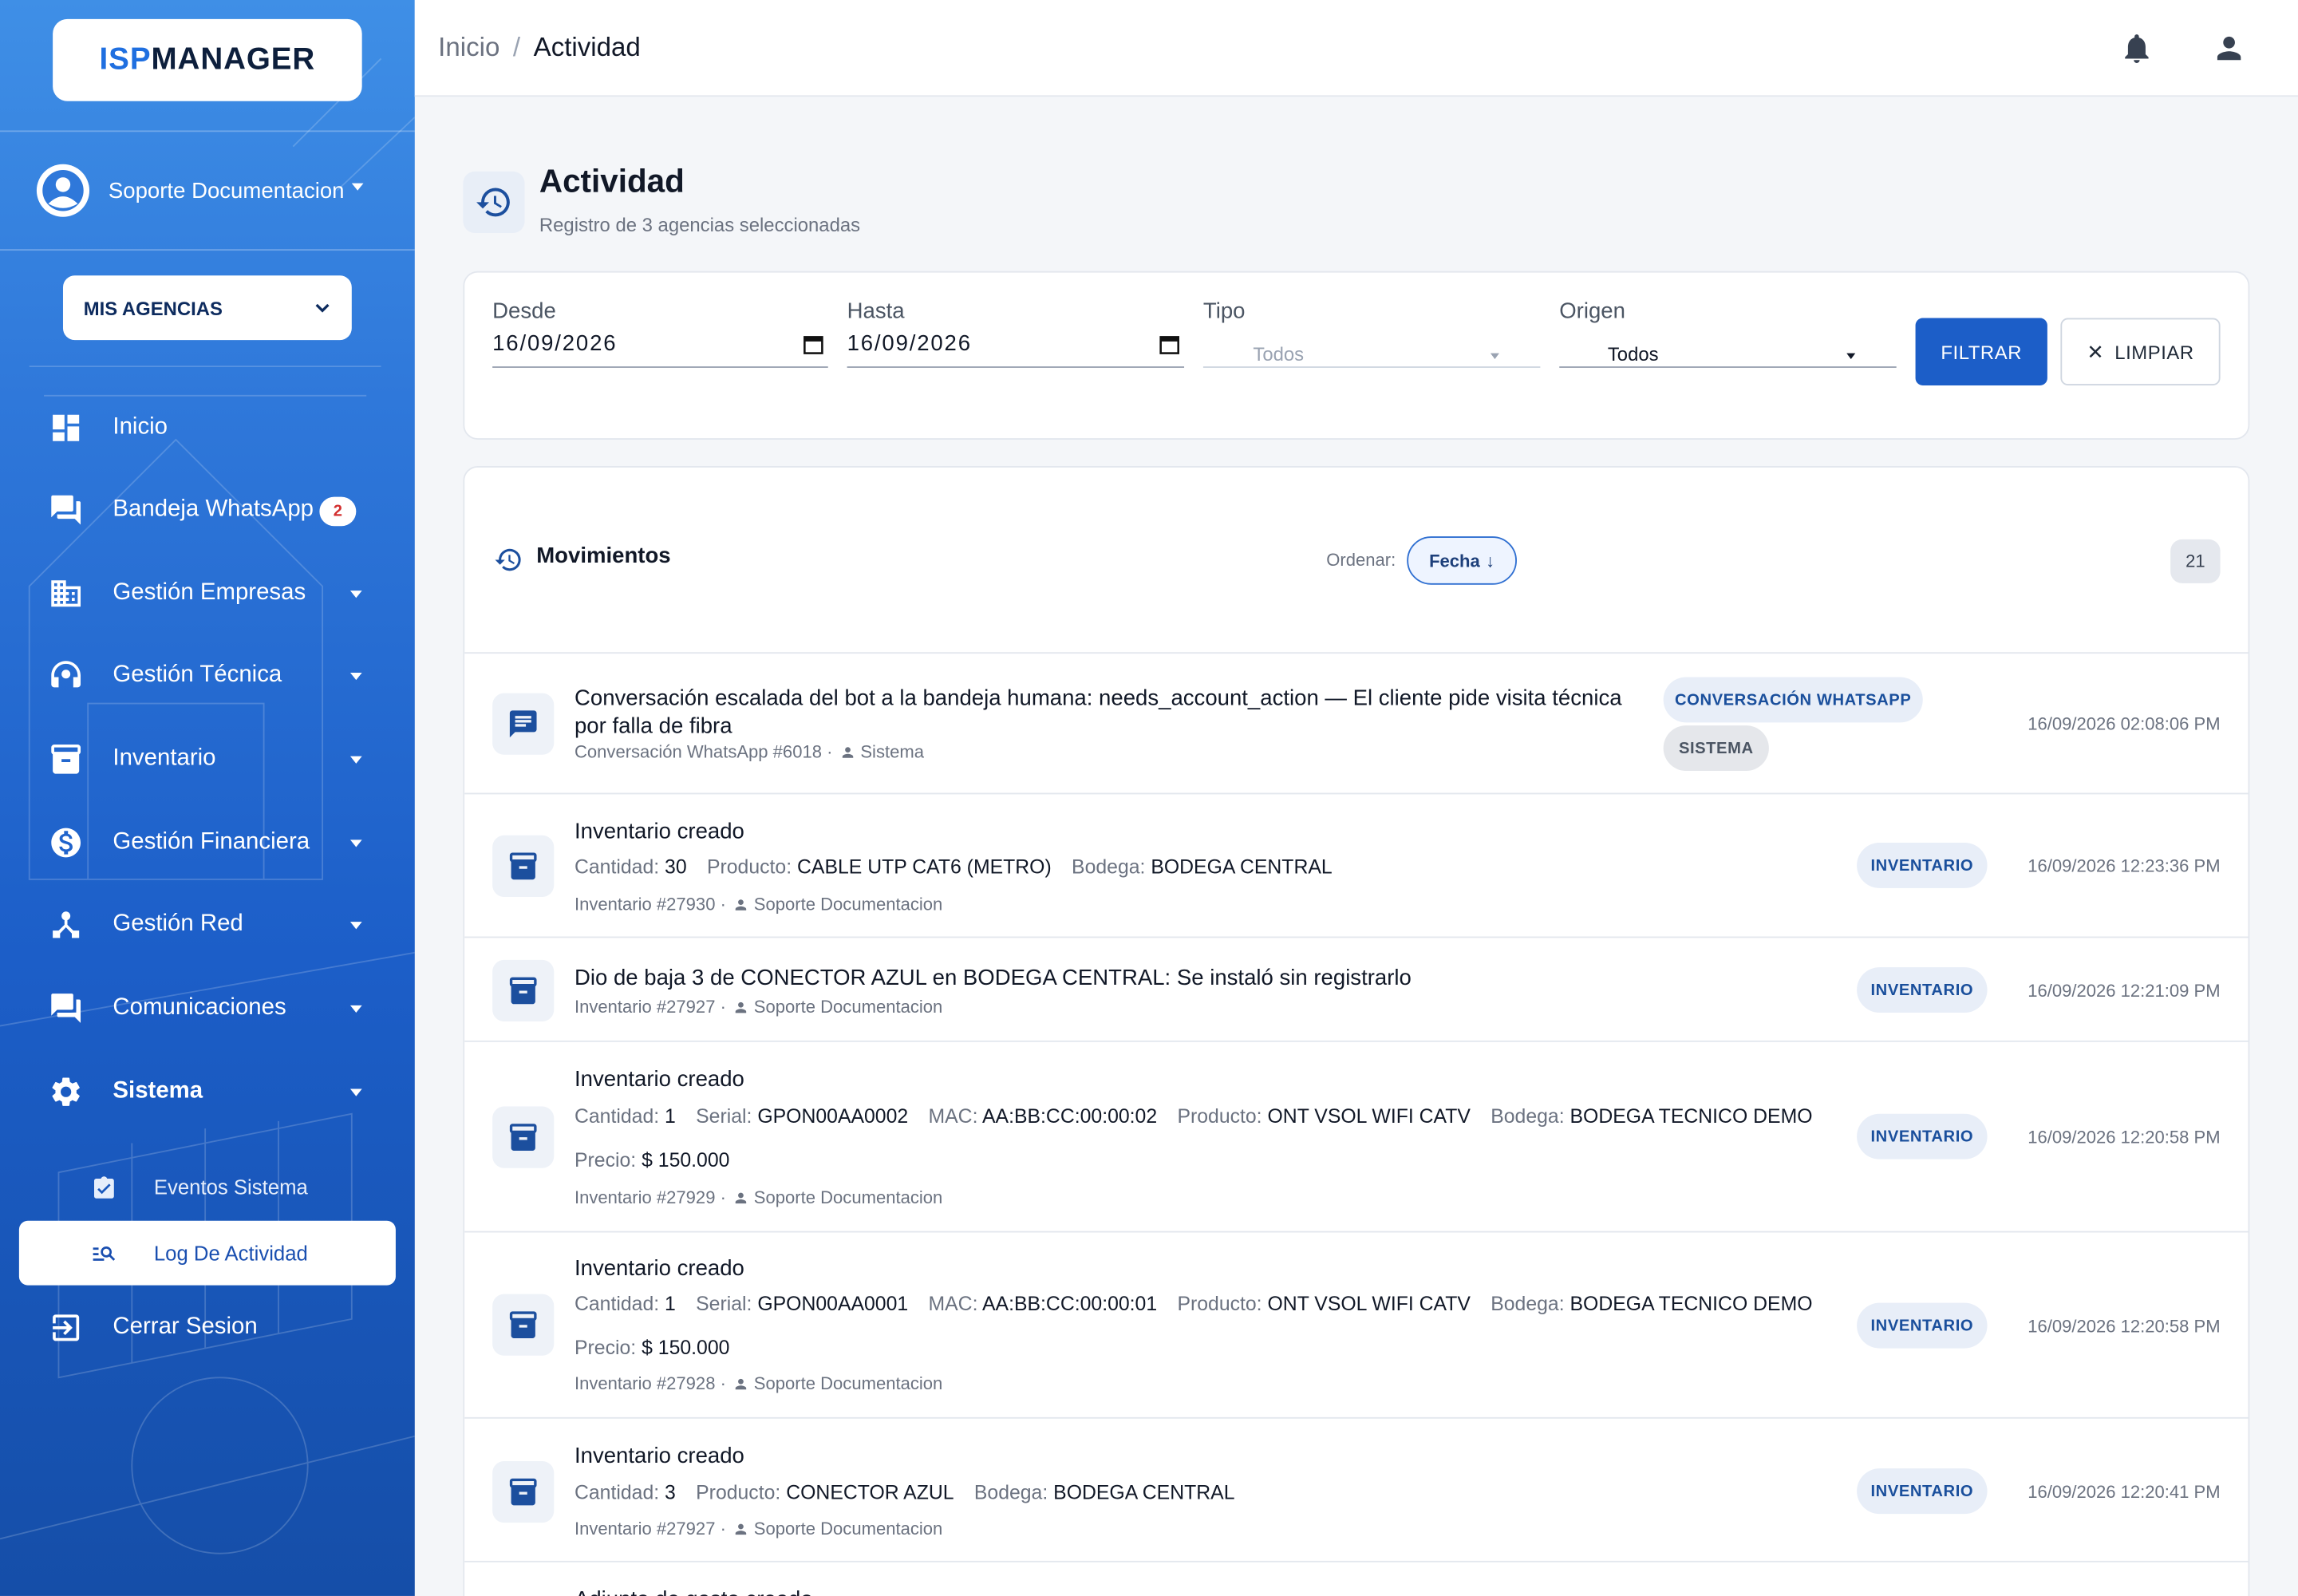 This screenshot has width=2298, height=1596. I want to click on hasta-value: 16/09/2026, so click(910, 343).